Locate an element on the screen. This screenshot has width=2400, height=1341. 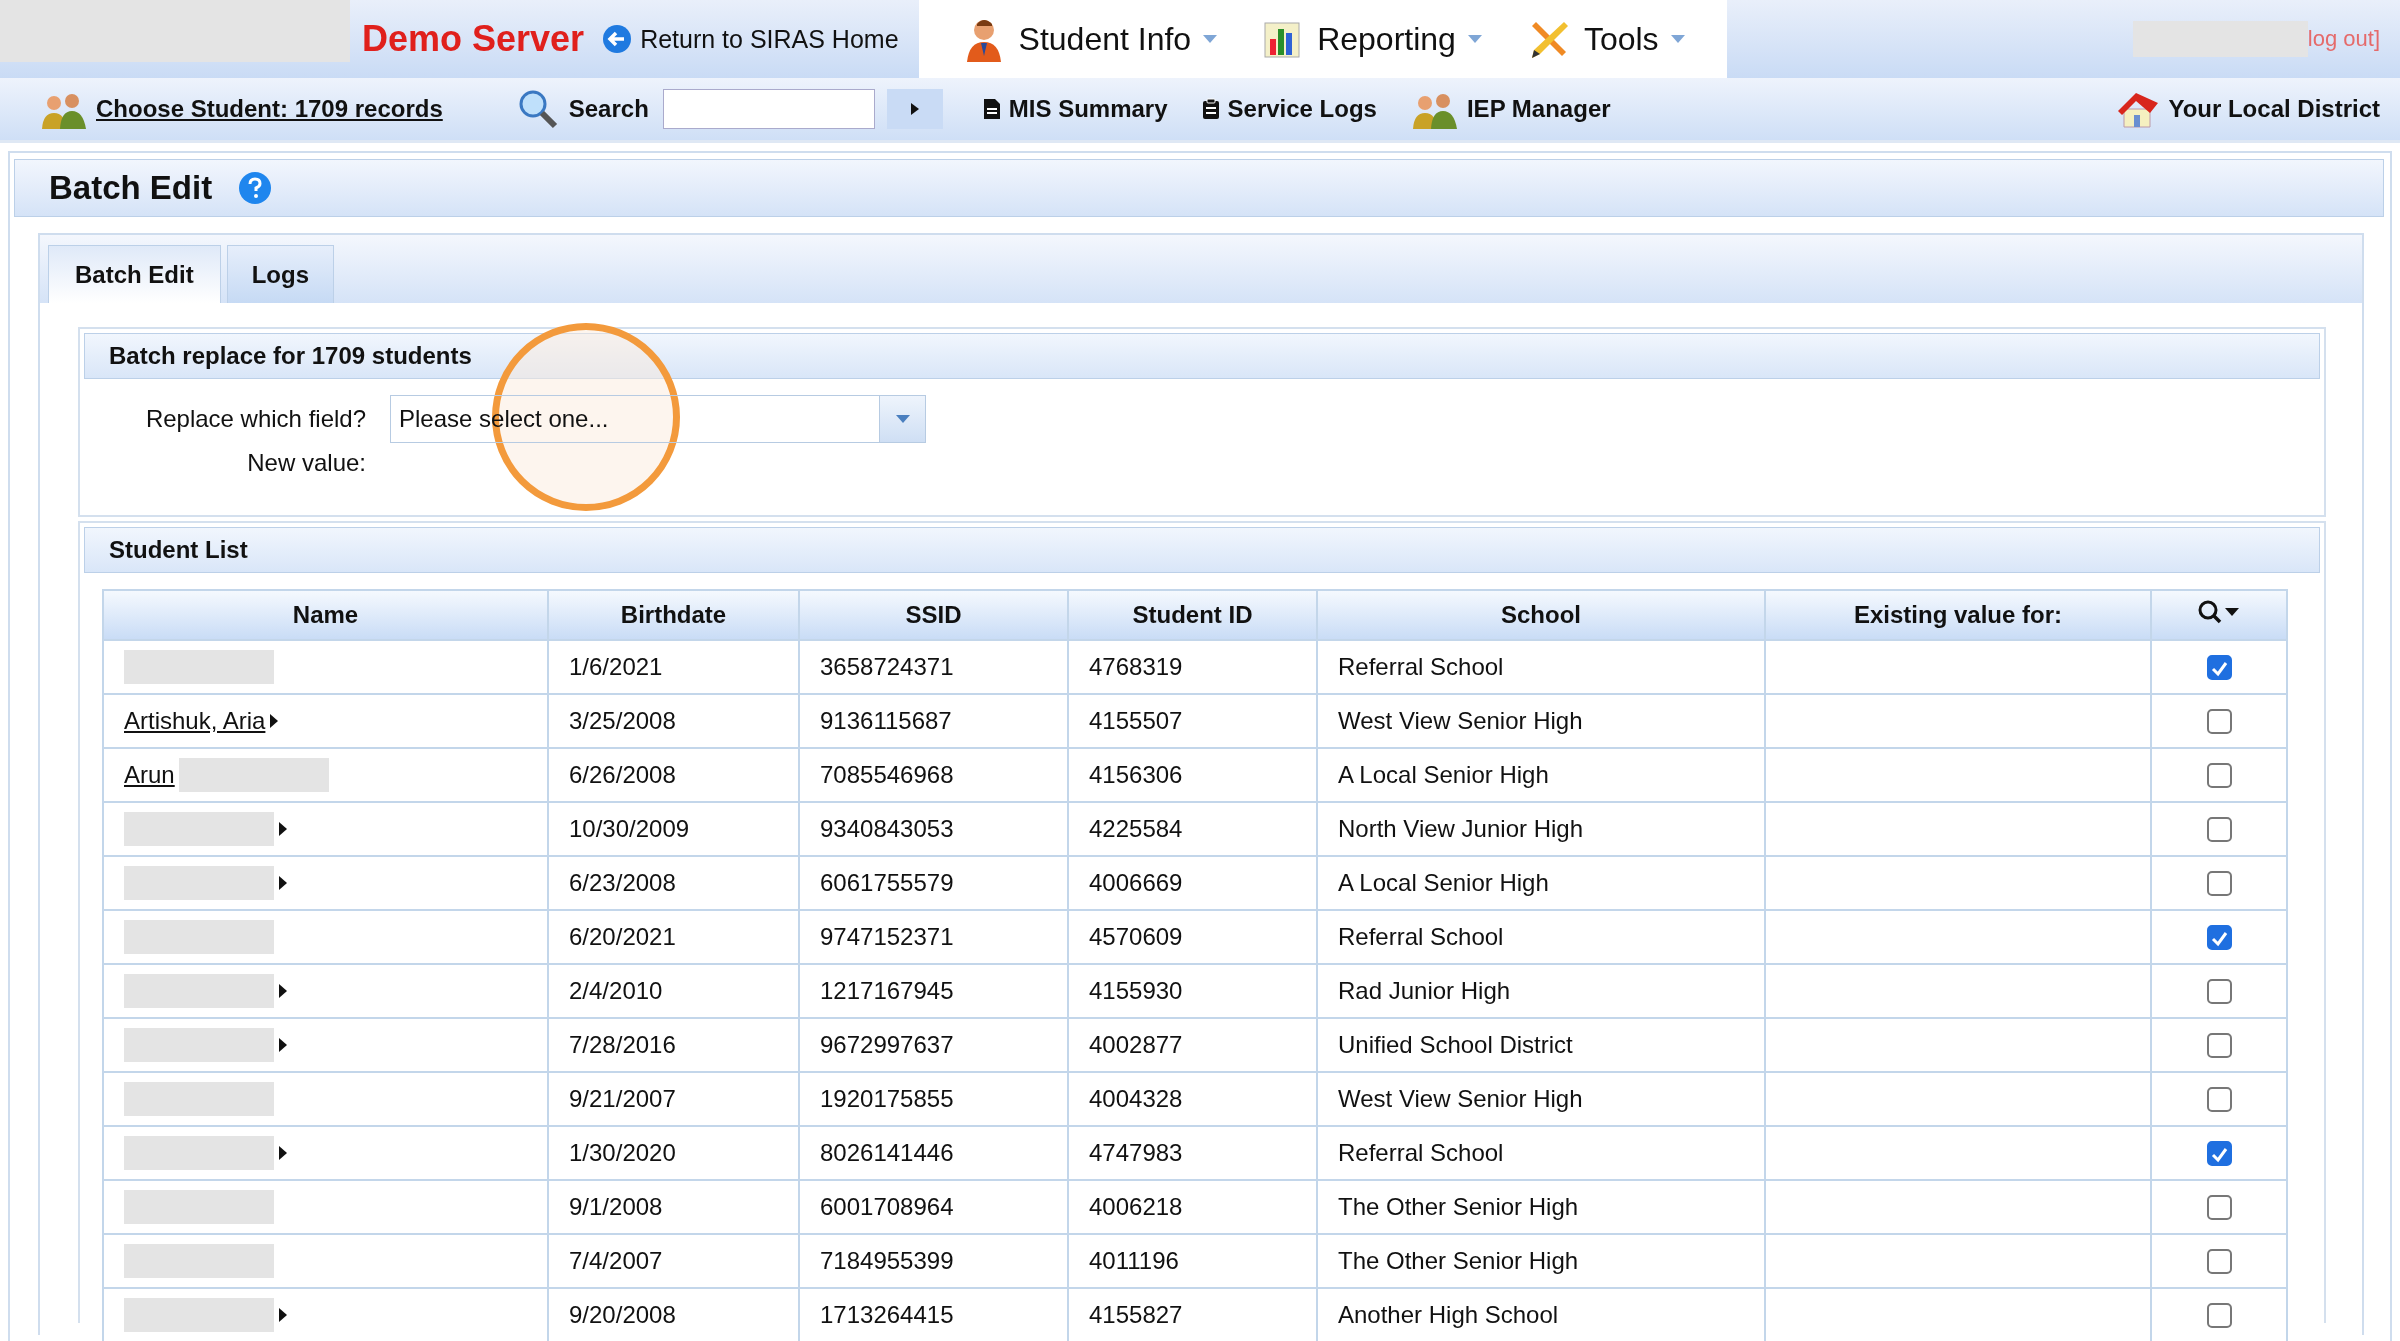
column-header: SSID is located at coordinates (933, 615).